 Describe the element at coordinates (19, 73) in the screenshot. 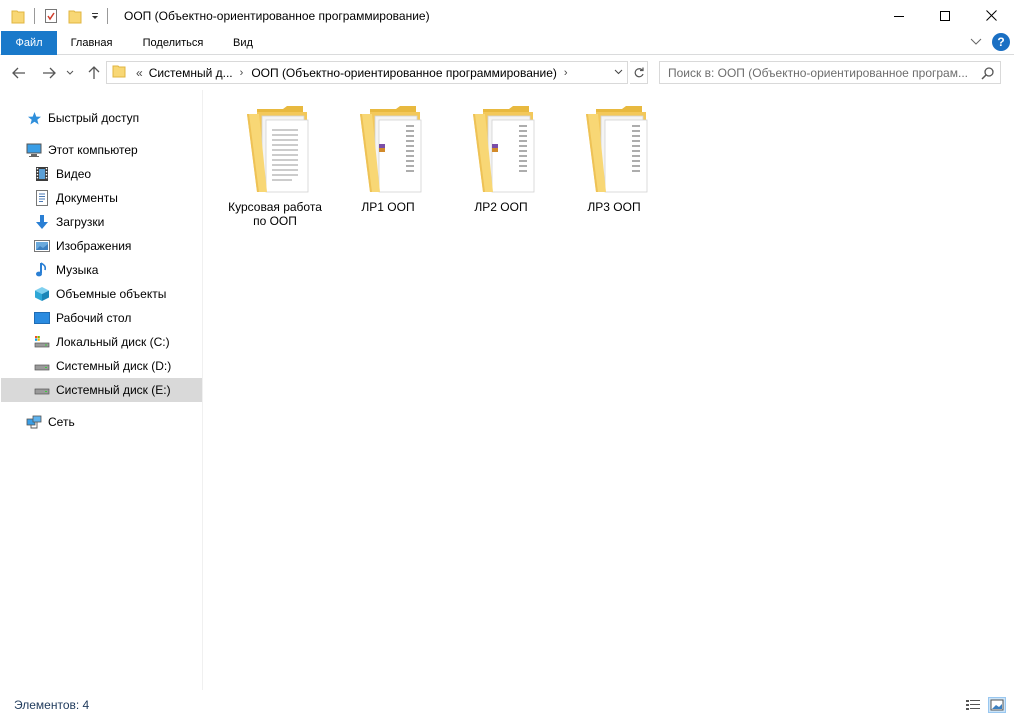

I see `back-button` at that location.